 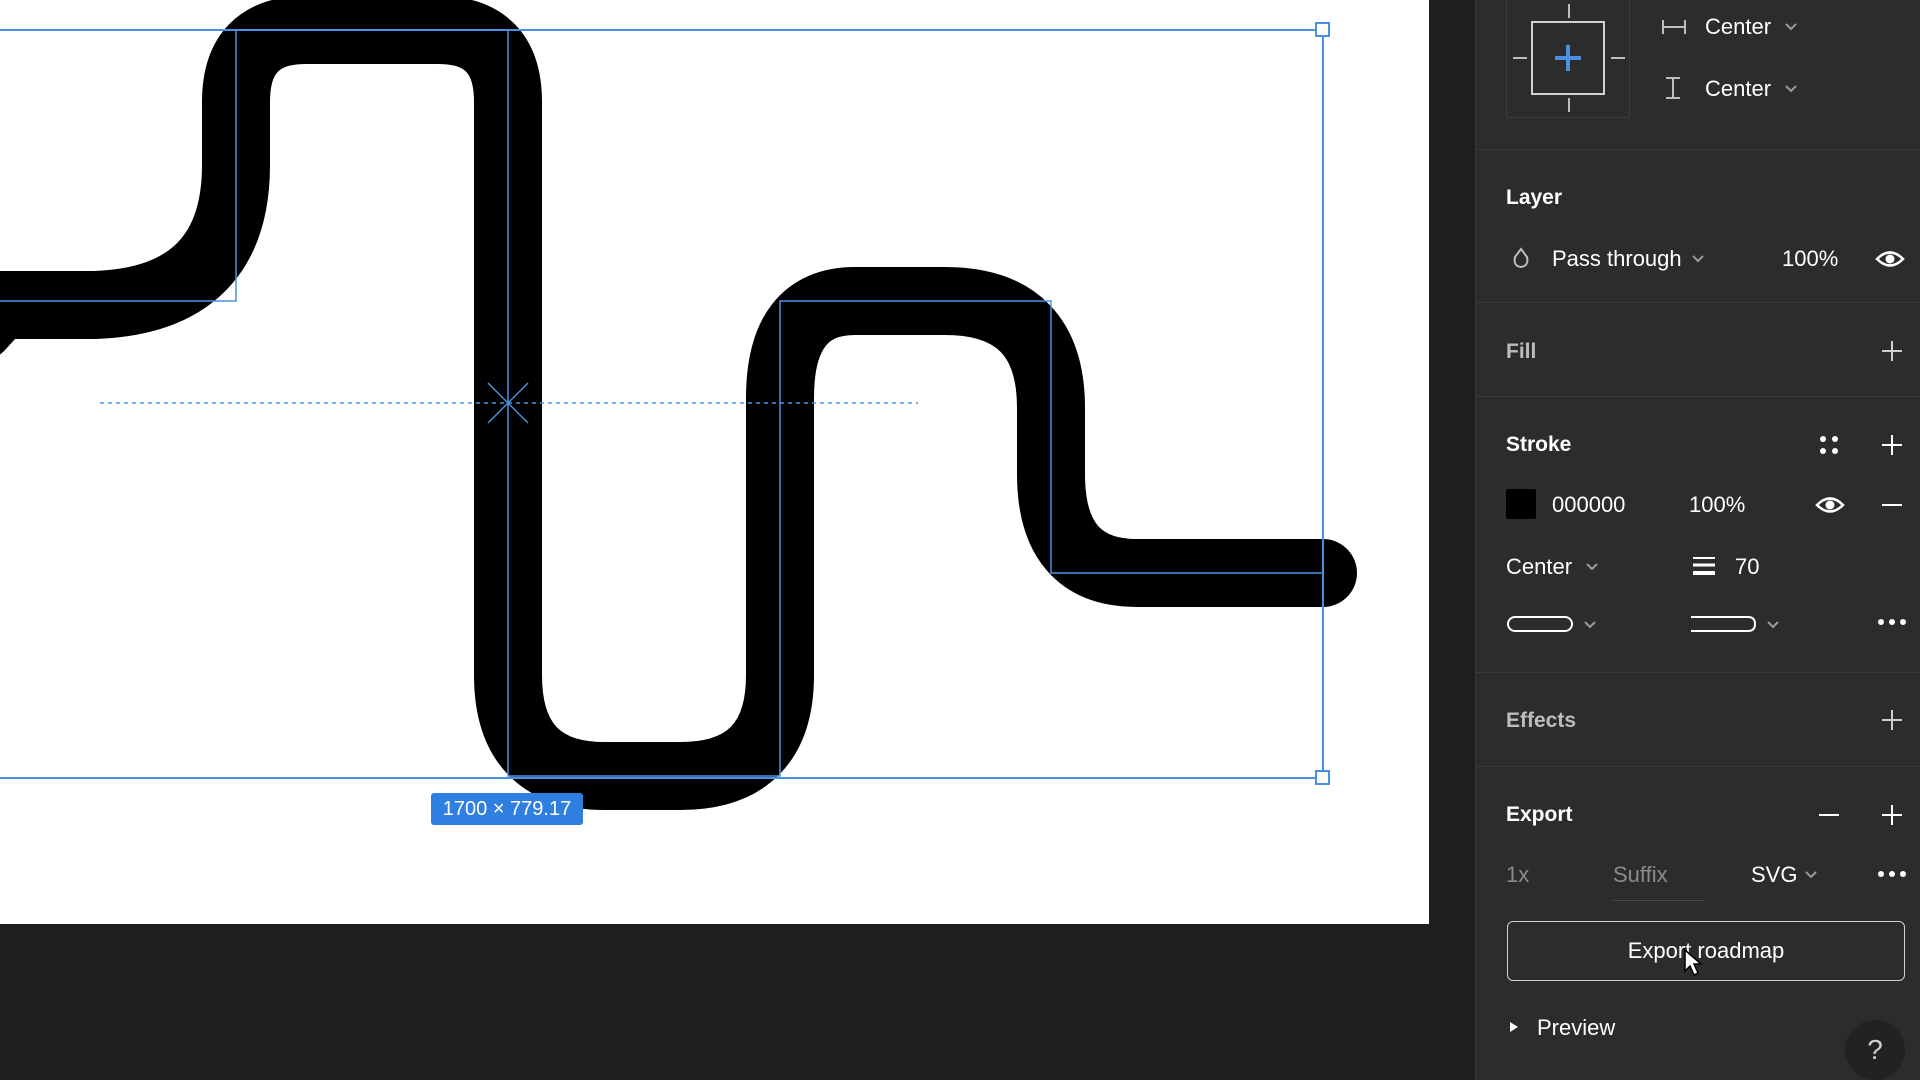 I want to click on layer-opacity-input: 100%, so click(x=1810, y=259).